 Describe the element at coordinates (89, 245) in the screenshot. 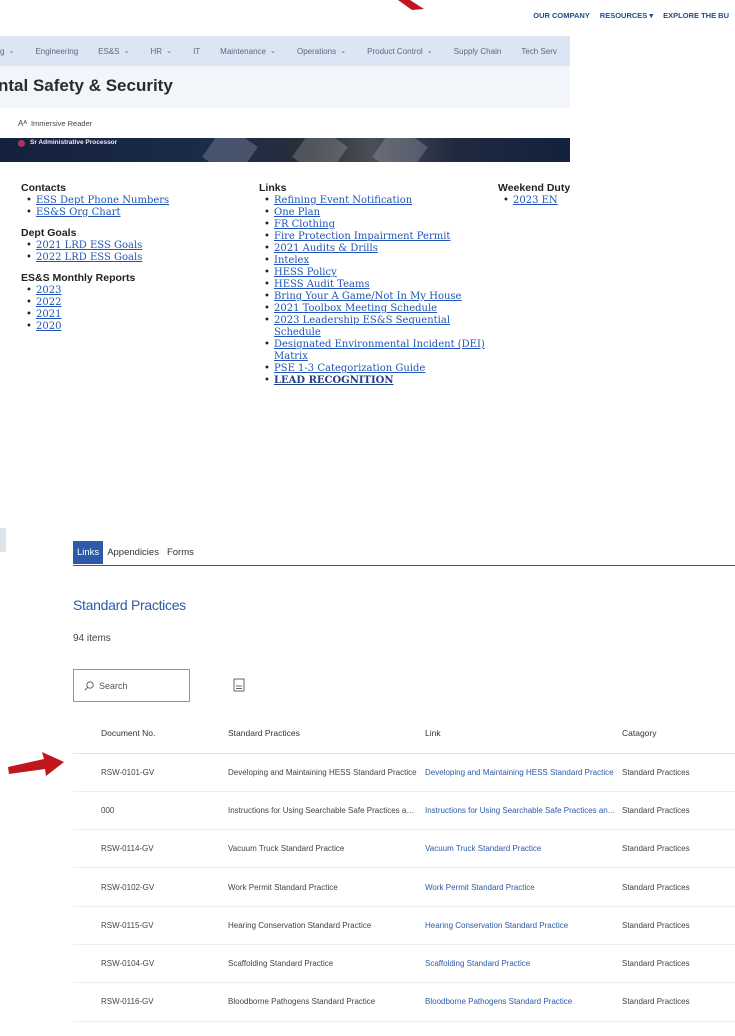

I see `dept-goal-link: 2021 LRD ESS Goals` at that location.